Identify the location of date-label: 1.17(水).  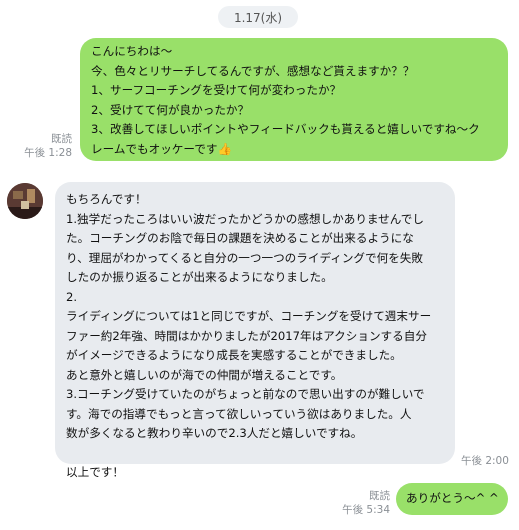
(258, 17).